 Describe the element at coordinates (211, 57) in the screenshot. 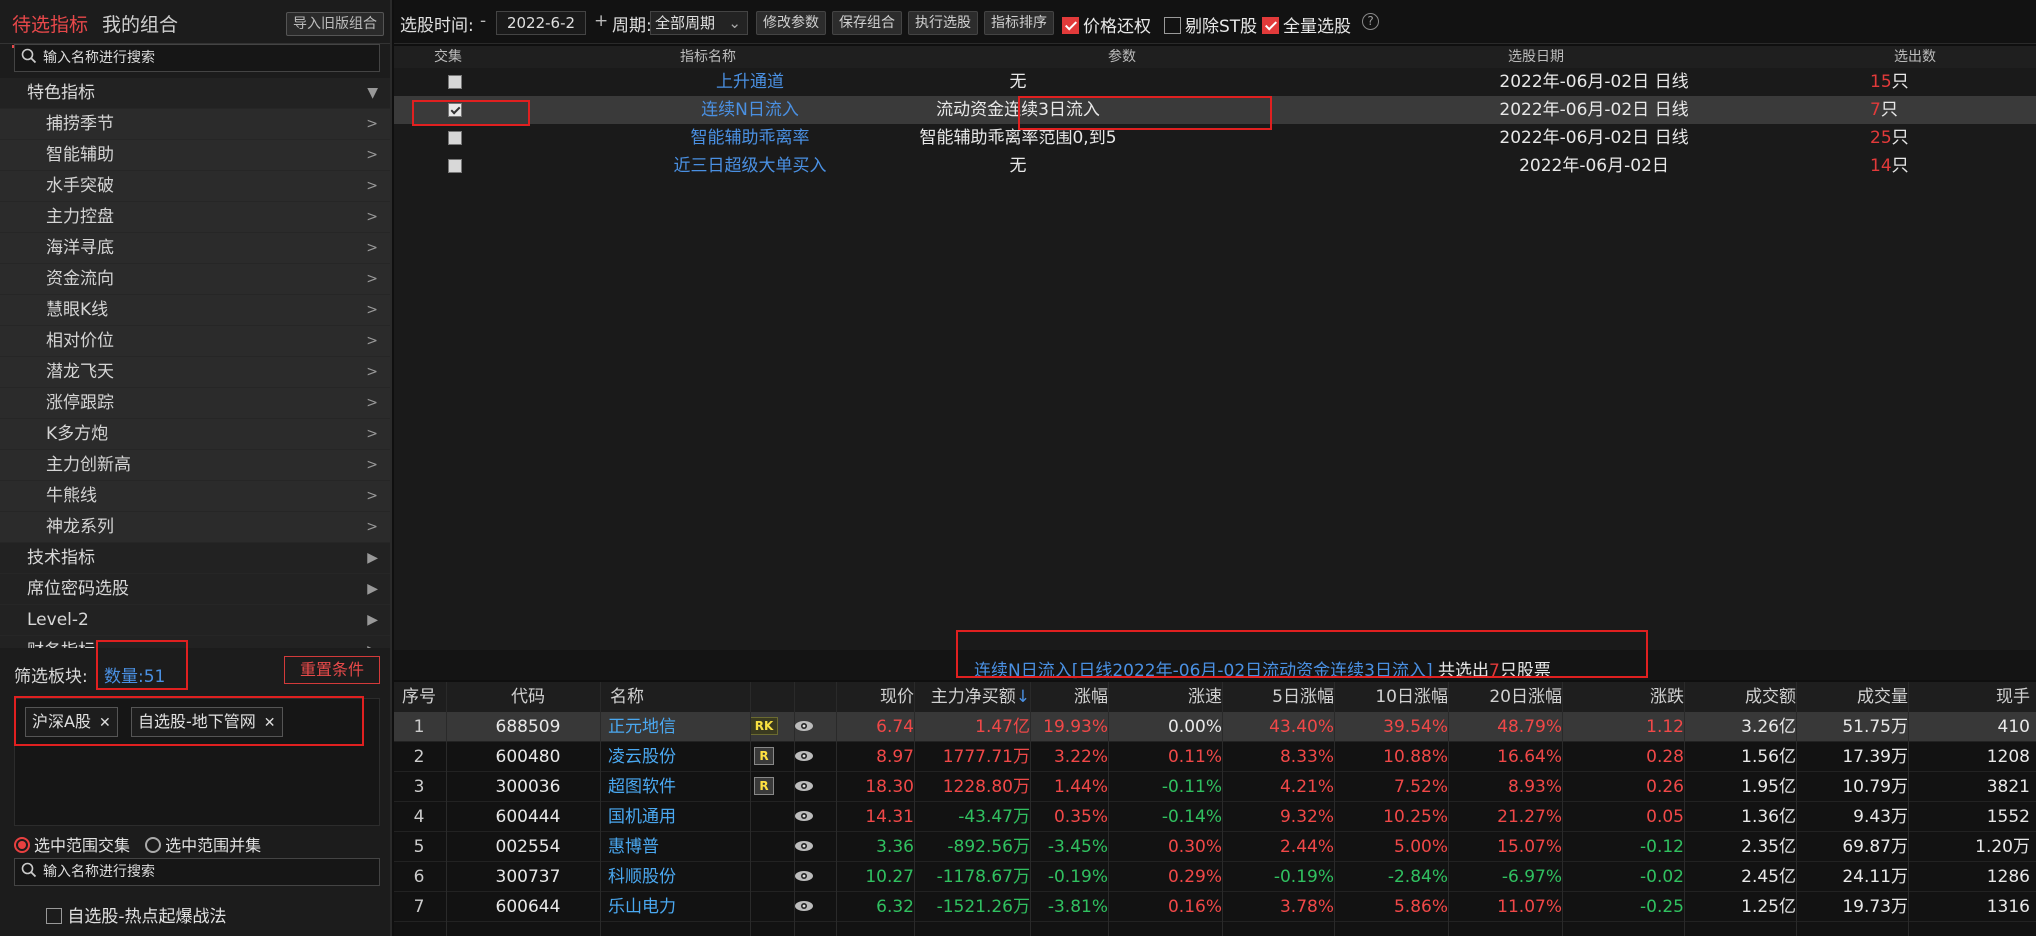

I see `indicator-search-input` at that location.